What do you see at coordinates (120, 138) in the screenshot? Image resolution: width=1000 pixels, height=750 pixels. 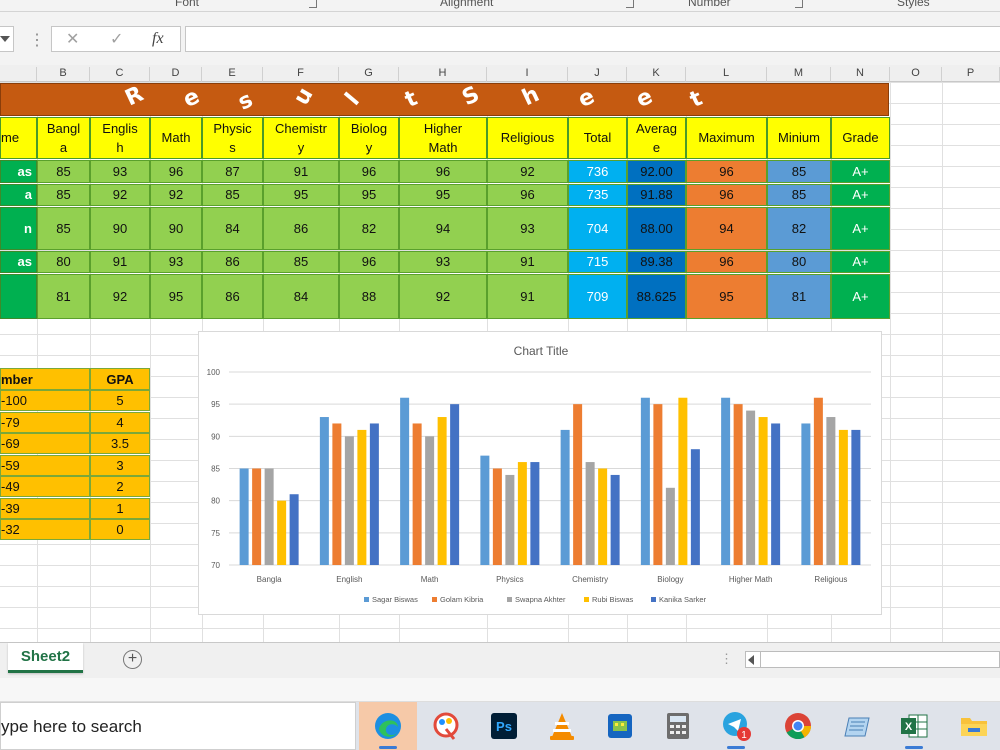 I see `header-cell: Englis h` at bounding box center [120, 138].